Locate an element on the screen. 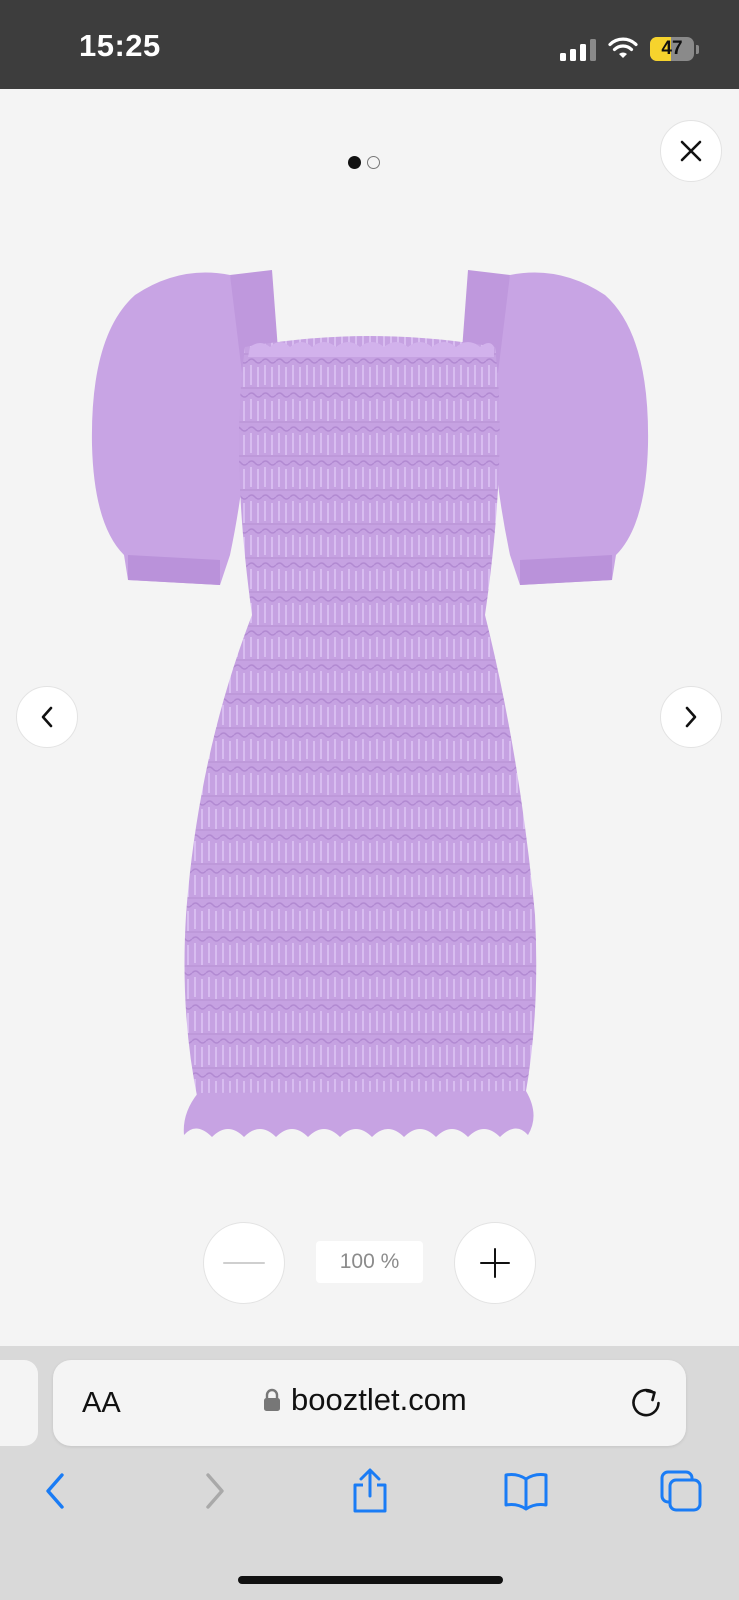  back-button is located at coordinates (55, 1491).